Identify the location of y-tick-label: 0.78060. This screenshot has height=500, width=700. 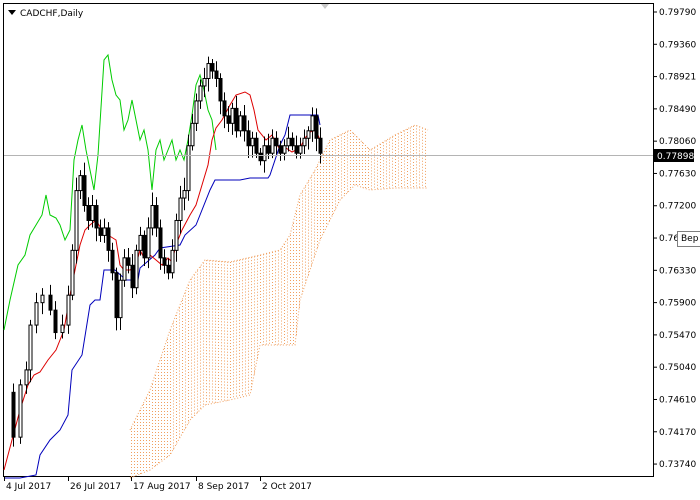
(677, 142).